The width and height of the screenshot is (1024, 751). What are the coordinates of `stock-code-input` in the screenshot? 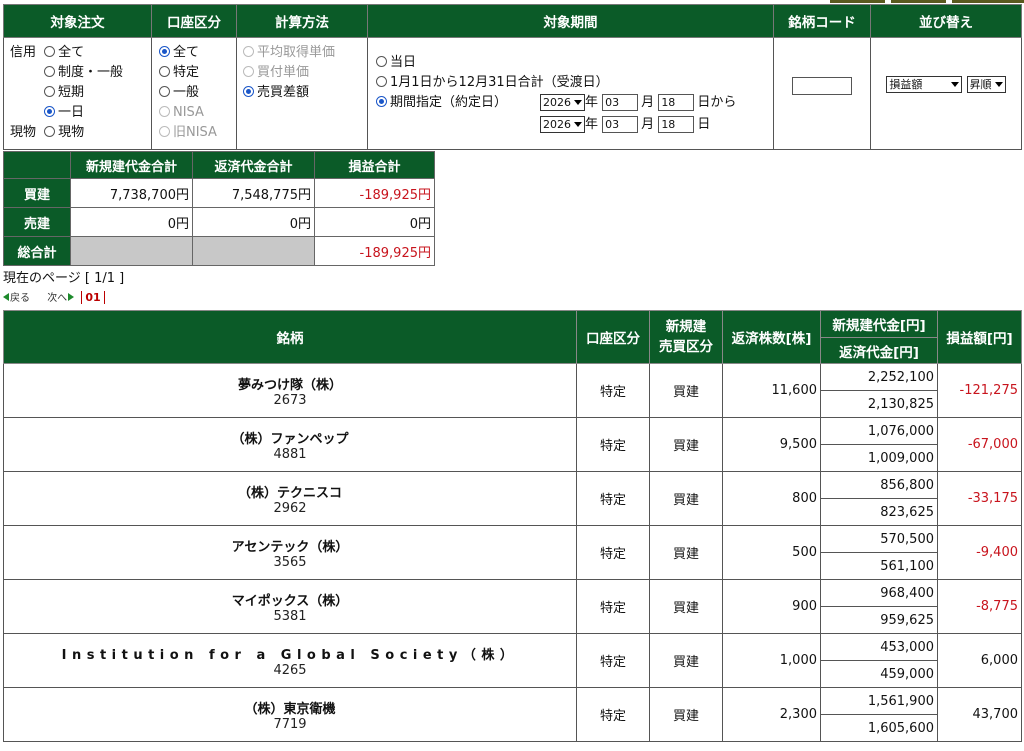 It's located at (822, 85).